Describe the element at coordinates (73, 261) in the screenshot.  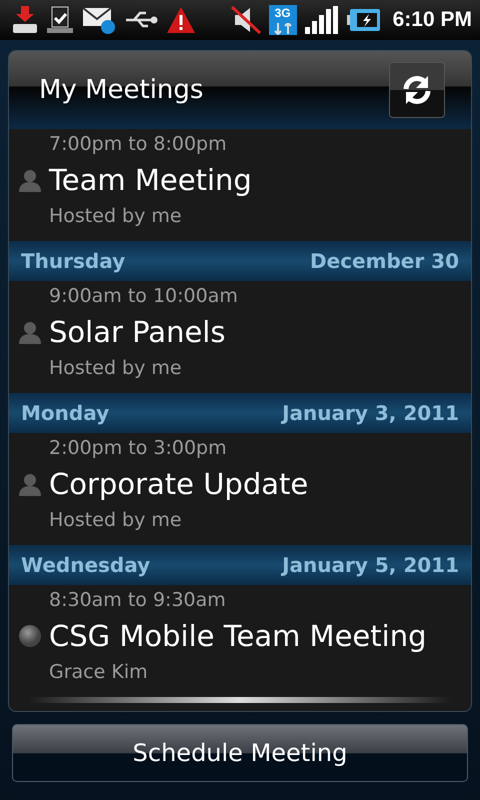
I see `day-name: Thursday` at that location.